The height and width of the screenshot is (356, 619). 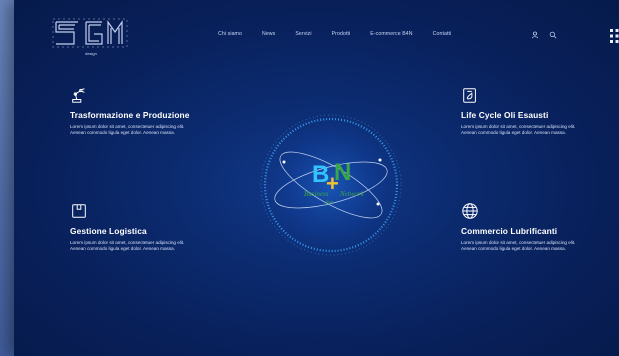 I want to click on feature-title: Trasformazione e Produzione, so click(x=130, y=115).